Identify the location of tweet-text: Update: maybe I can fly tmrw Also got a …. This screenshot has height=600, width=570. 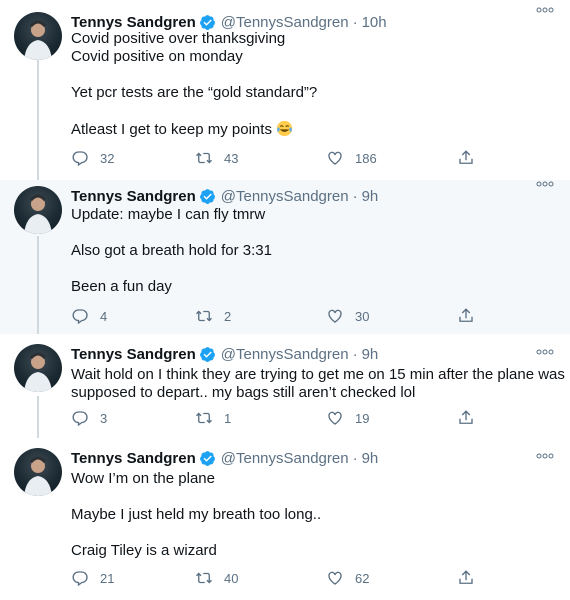
(313, 251).